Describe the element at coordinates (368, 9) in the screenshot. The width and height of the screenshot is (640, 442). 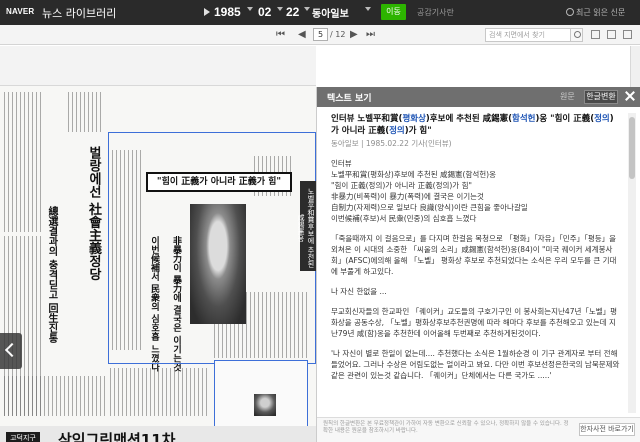
I see `newspaper-dropdown-icon` at that location.